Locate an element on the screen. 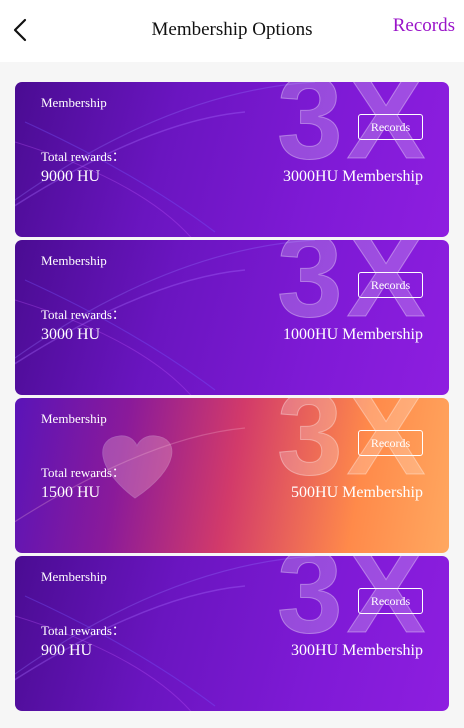 This screenshot has width=464, height=728. total-rewards-value: 3000 HU is located at coordinates (71, 334).